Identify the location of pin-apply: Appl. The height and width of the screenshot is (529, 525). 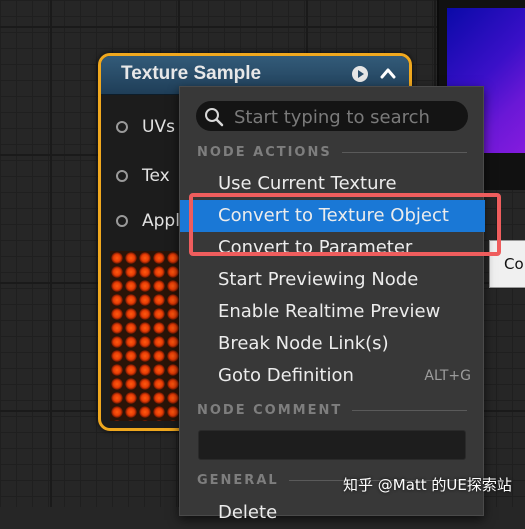
(148, 221).